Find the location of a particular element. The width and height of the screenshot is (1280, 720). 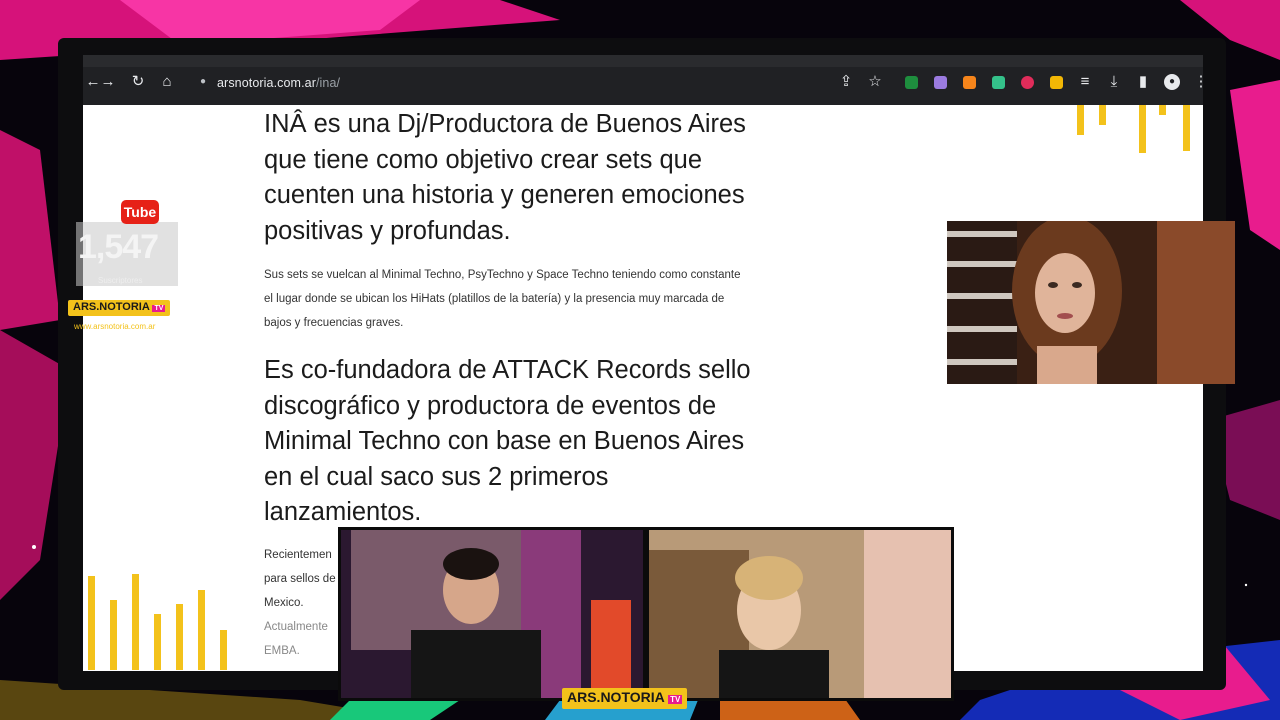

brand-logo-bottom: ARS.NOTORIA TV is located at coordinates (625, 698).